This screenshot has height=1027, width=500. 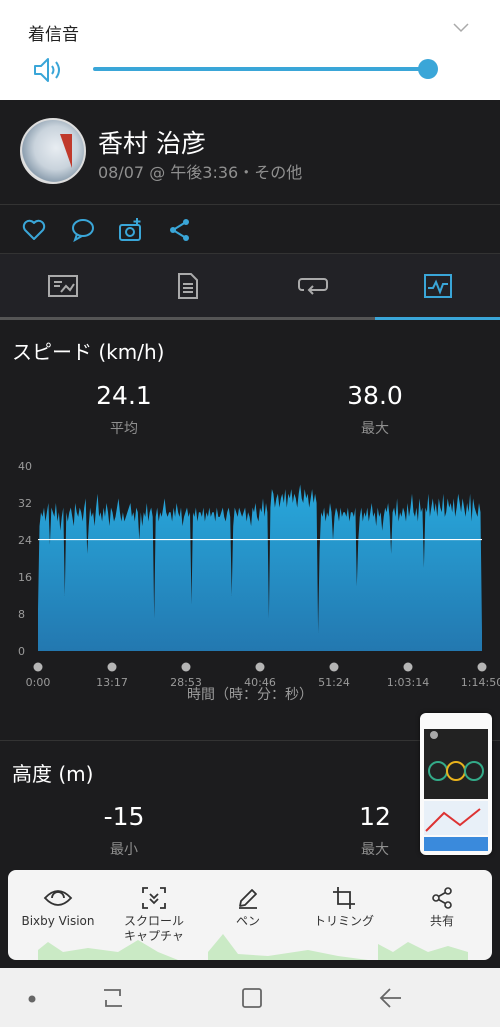 What do you see at coordinates (21, 651) in the screenshot?
I see `y-tick-label: 0` at bounding box center [21, 651].